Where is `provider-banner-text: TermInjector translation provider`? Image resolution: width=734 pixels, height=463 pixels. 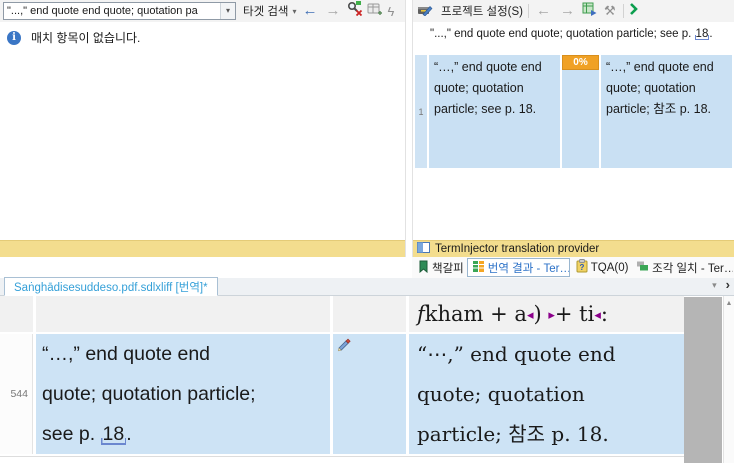
provider-banner-text: TermInjector translation provider is located at coordinates (517, 249).